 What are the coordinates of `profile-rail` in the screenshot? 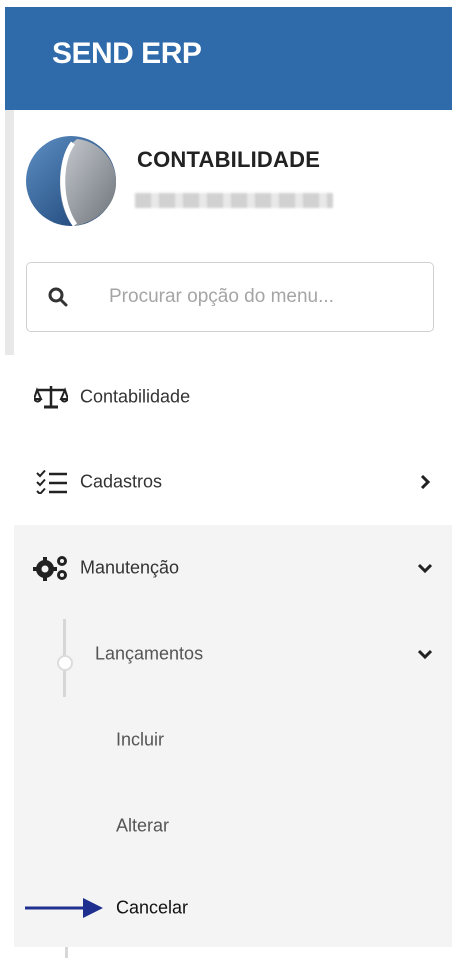 It's located at (9, 232).